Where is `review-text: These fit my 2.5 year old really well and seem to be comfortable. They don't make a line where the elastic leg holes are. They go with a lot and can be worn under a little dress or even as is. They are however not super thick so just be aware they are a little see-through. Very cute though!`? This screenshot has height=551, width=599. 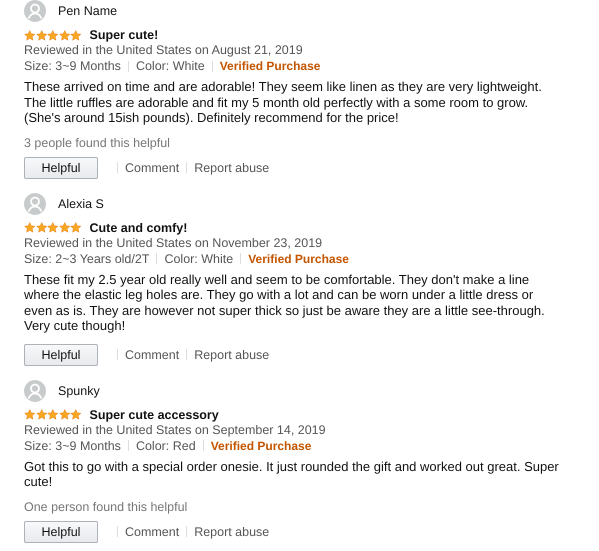 review-text: These fit my 2.5 year old really well and seem to be comfortable. They don't make a line where the elastic leg holes are. They go with a lot and can be worn under a little dress or even as is. They are however not super thick so just be aware they are a little see-through. Very cute though! is located at coordinates (285, 303).